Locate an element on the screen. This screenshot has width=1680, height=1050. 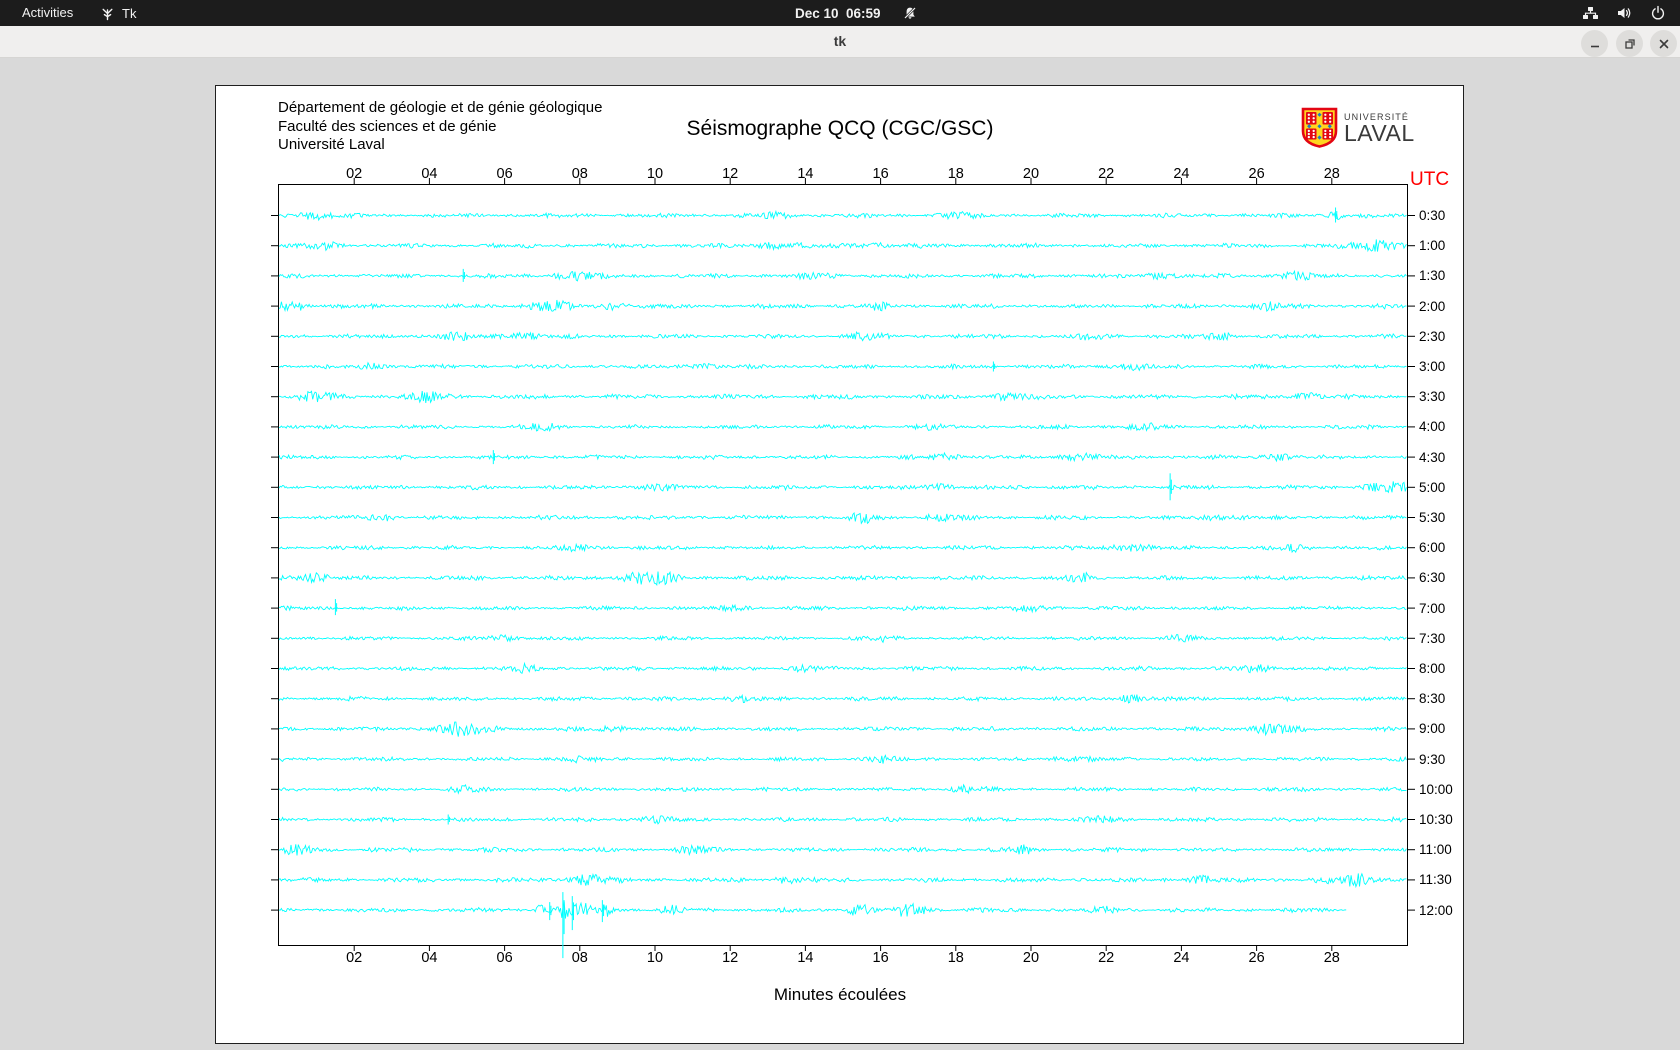
window-title: tk is located at coordinates (840, 41).